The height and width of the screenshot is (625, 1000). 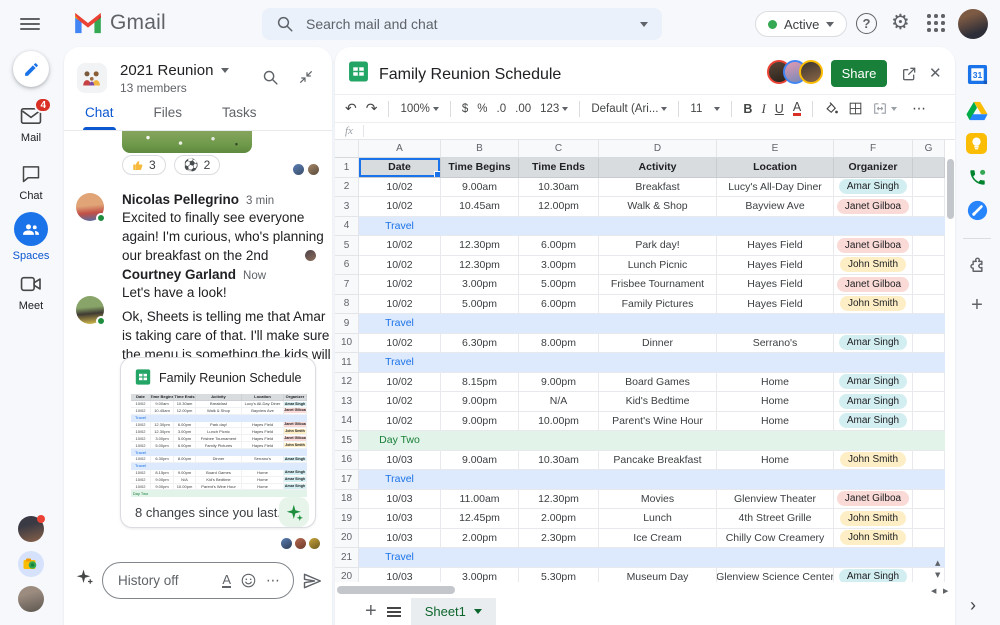 I want to click on sheet-cell: Ice Cream, so click(x=658, y=538).